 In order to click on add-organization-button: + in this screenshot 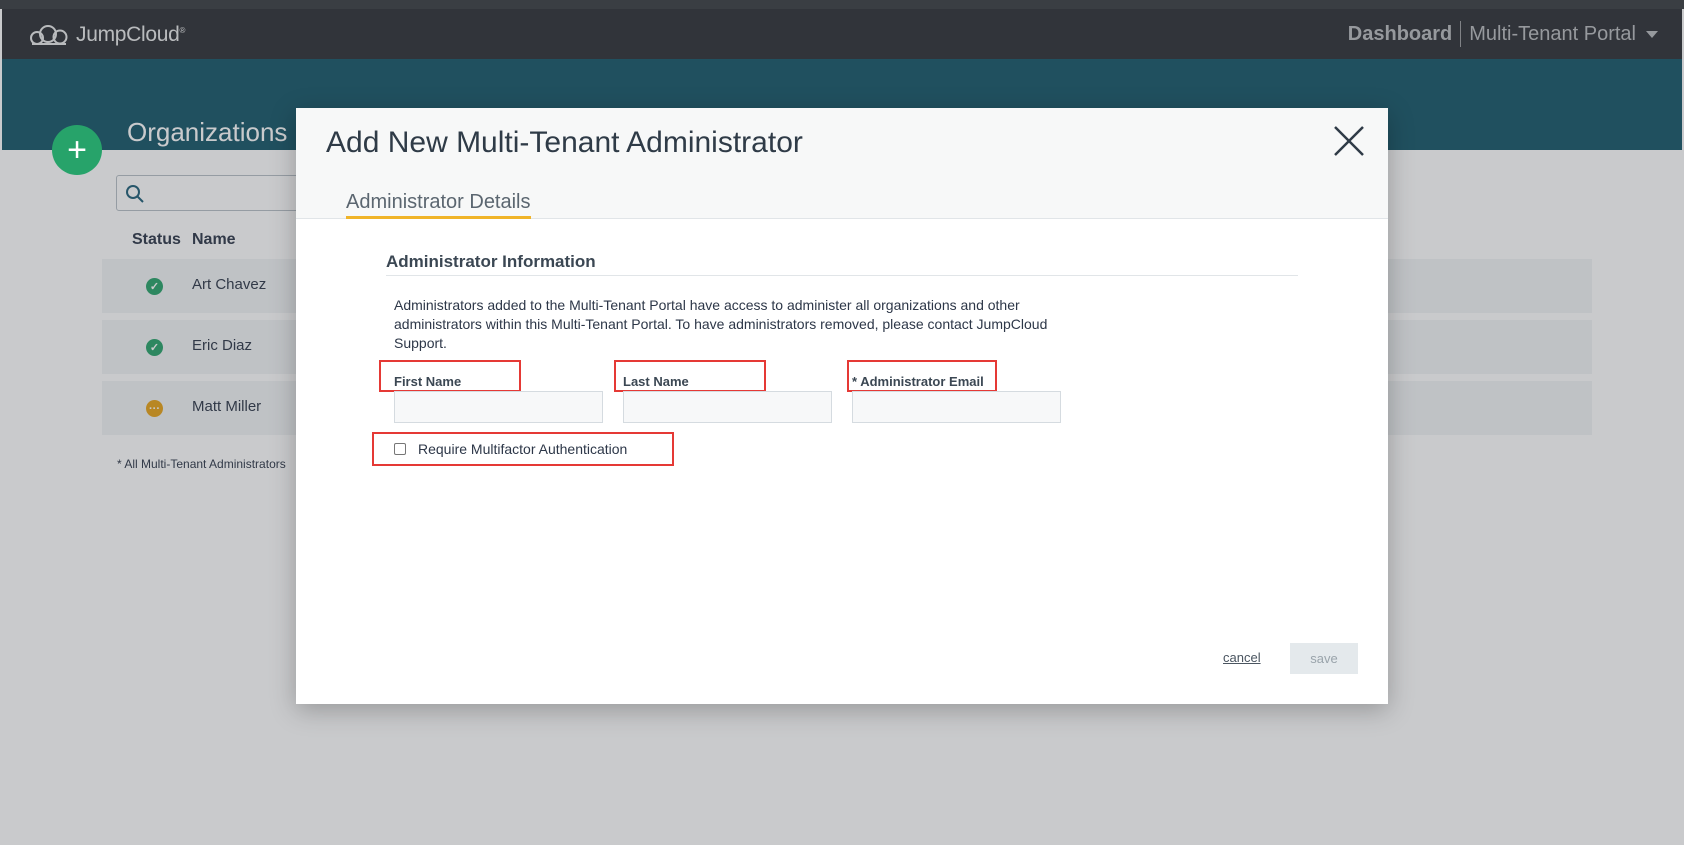, I will do `click(77, 150)`.